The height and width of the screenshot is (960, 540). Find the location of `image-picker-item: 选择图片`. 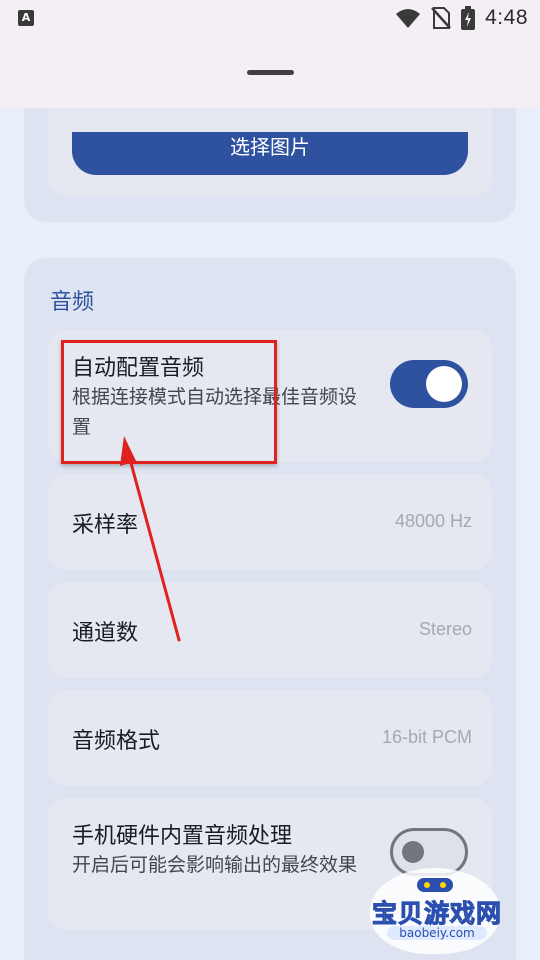

image-picker-item: 选择图片 is located at coordinates (270, 152).